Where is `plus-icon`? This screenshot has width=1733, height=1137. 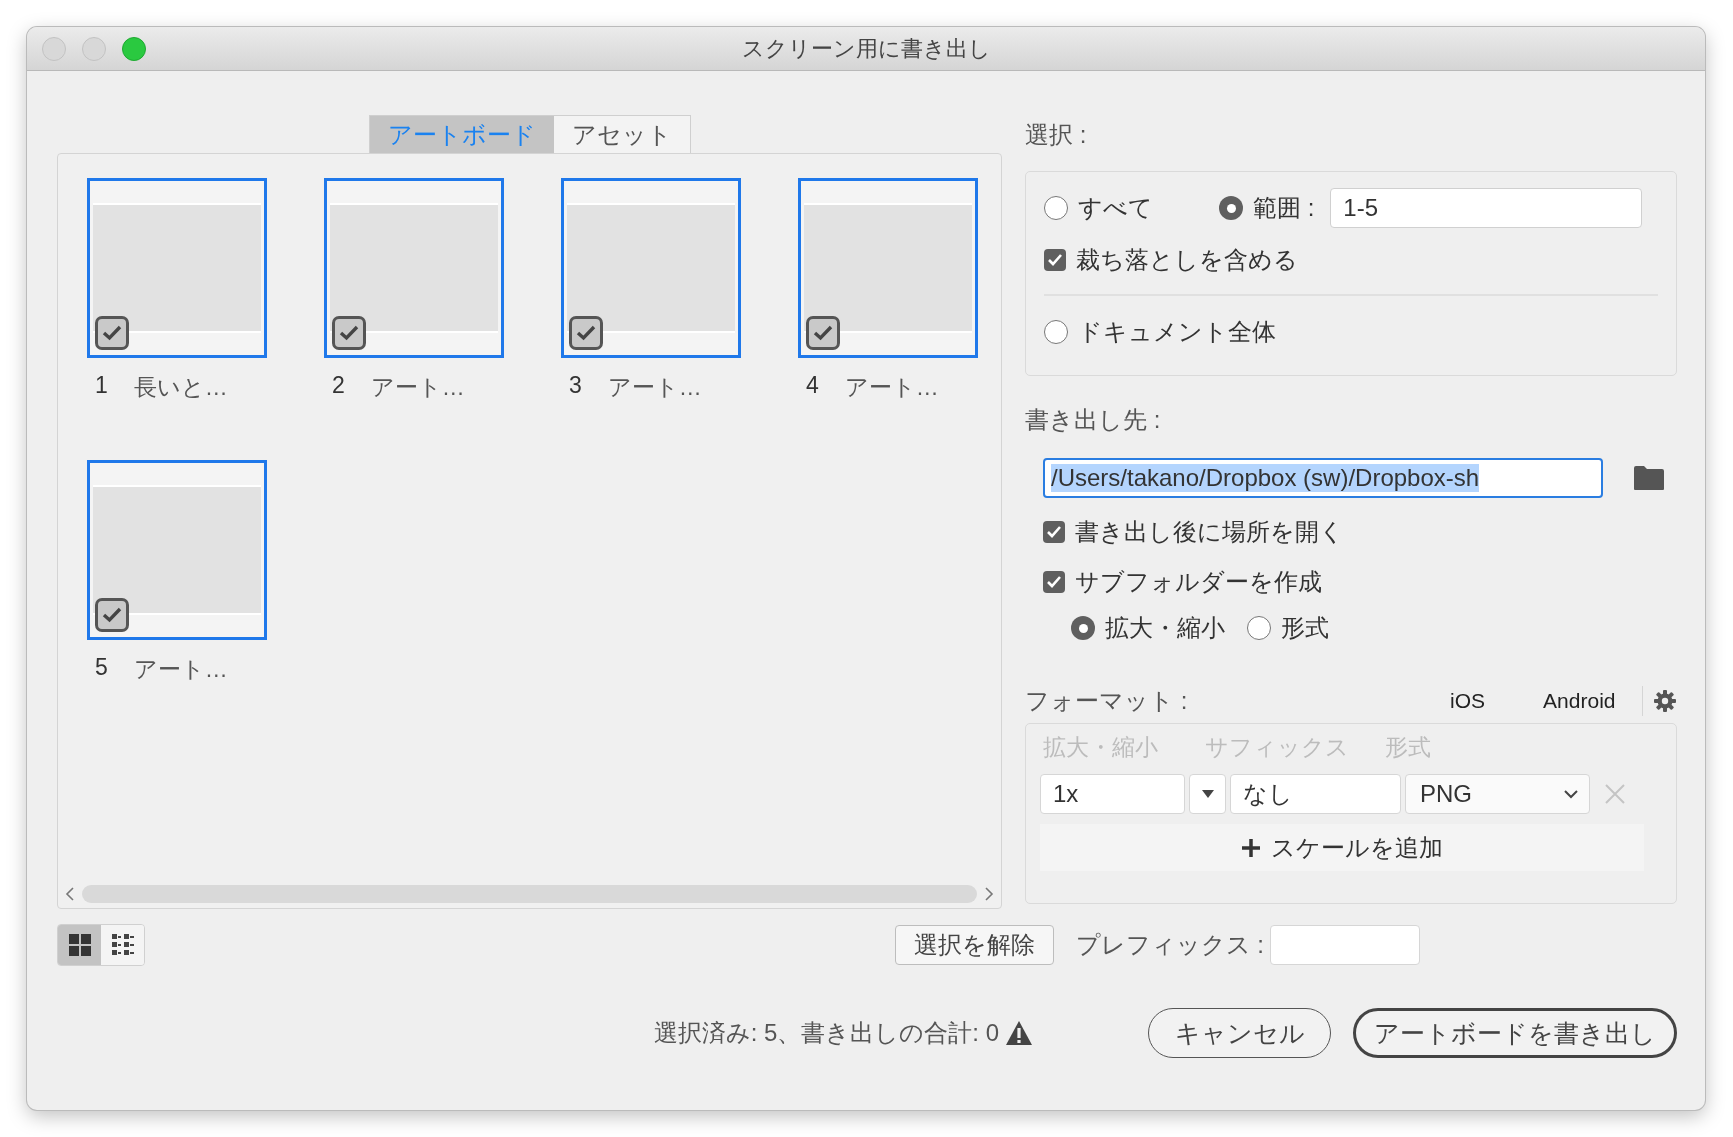 plus-icon is located at coordinates (1251, 847).